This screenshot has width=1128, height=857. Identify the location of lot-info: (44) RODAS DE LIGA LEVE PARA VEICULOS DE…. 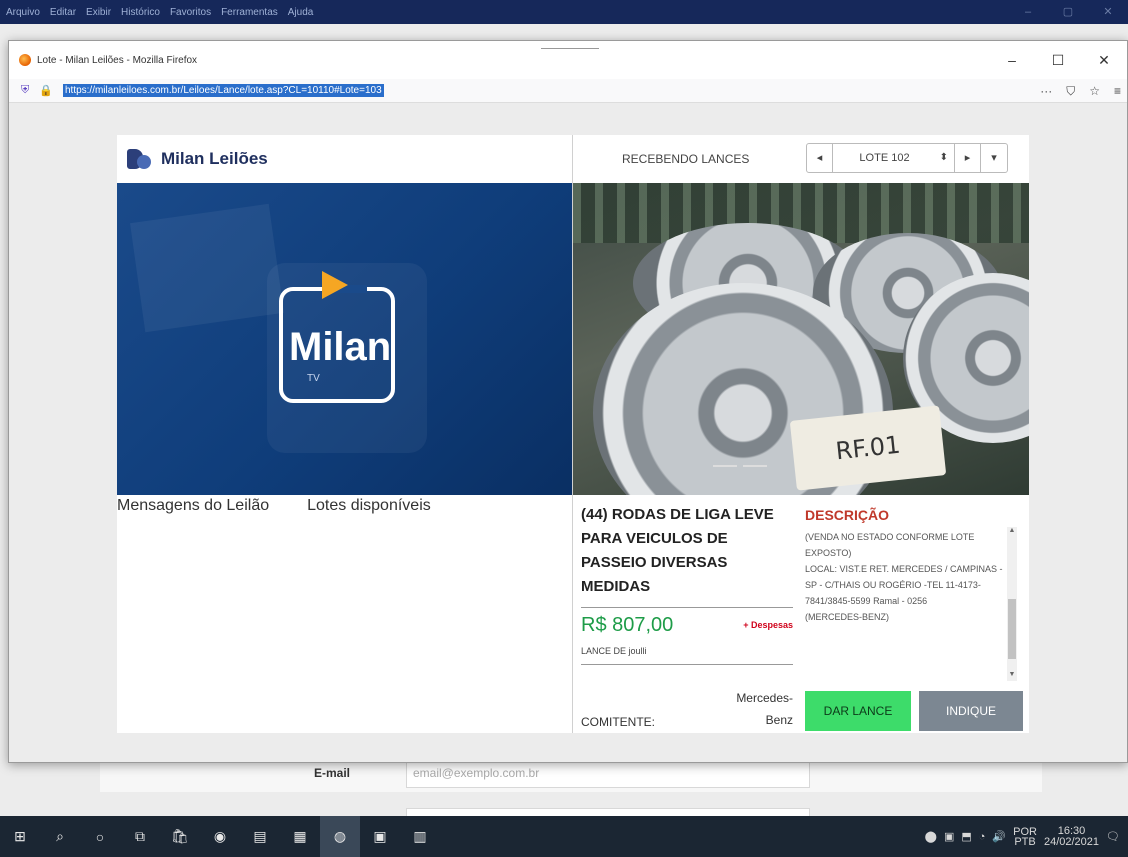
(687, 614).